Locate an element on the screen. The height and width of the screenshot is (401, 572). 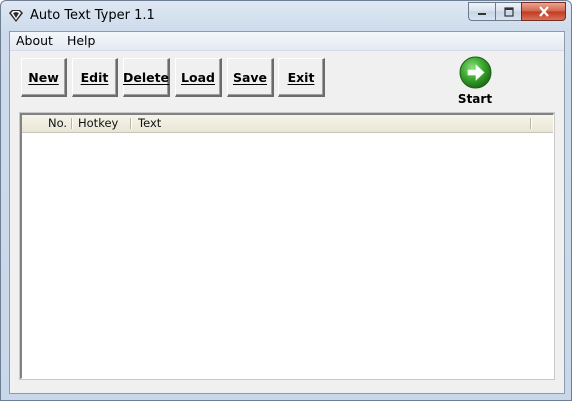
minimize-button is located at coordinates (481, 11).